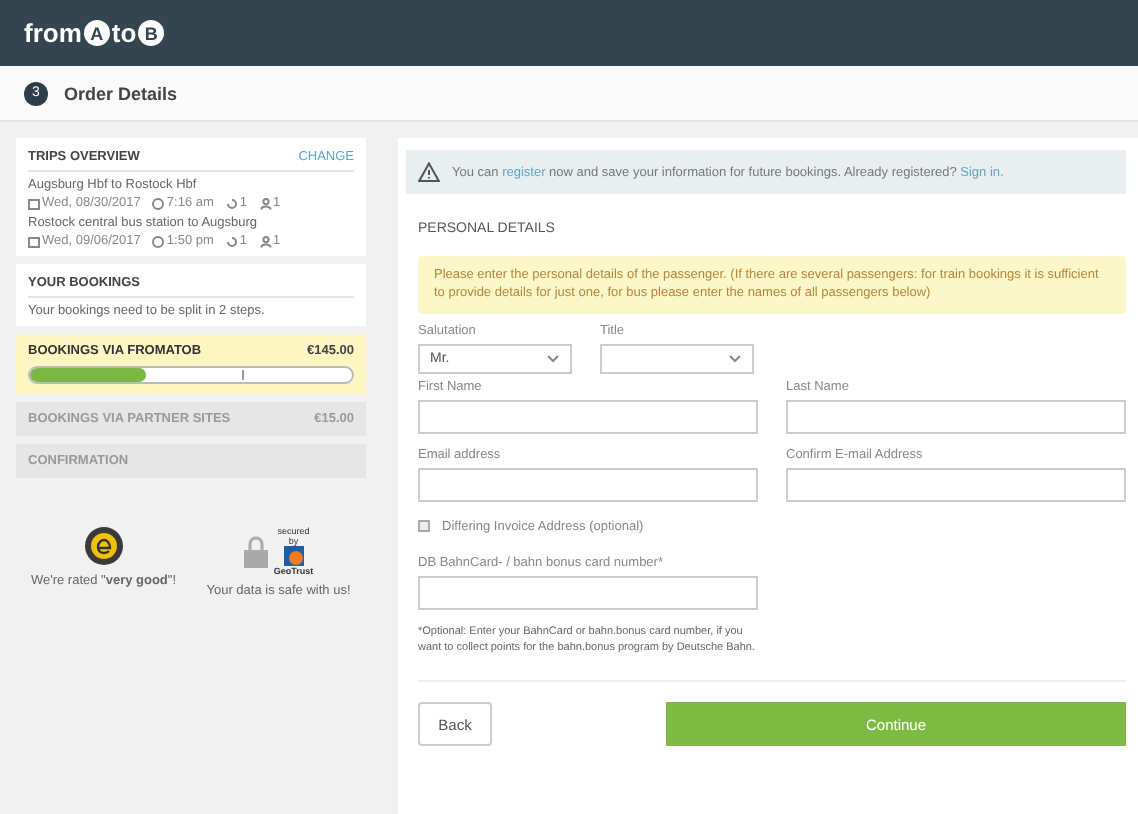 This screenshot has width=1138, height=814. Describe the element at coordinates (121, 93) in the screenshot. I see `step-title: Order Details` at that location.